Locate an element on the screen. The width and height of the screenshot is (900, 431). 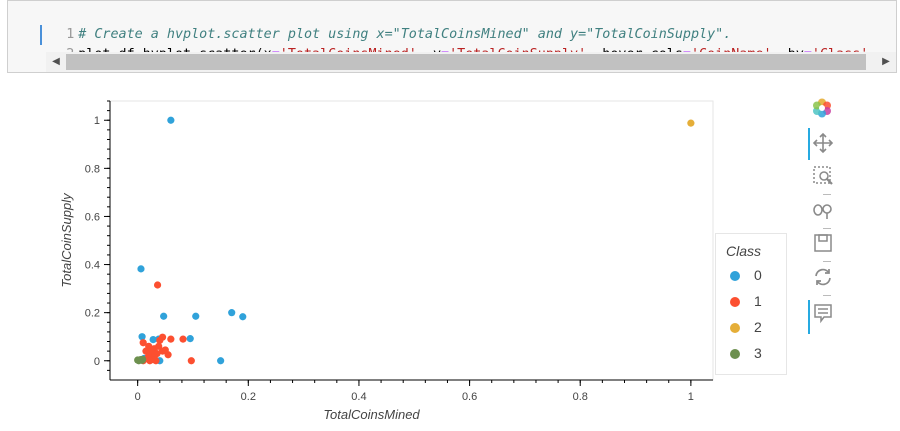
y-tick-label: 0.4 is located at coordinates (92, 266).